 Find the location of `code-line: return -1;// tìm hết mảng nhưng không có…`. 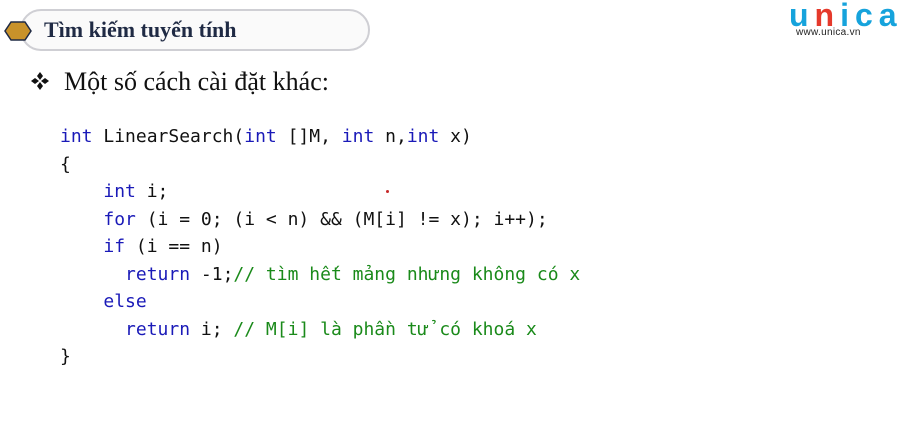

code-line: return -1;// tìm hết mảng nhưng không có… is located at coordinates (320, 275).